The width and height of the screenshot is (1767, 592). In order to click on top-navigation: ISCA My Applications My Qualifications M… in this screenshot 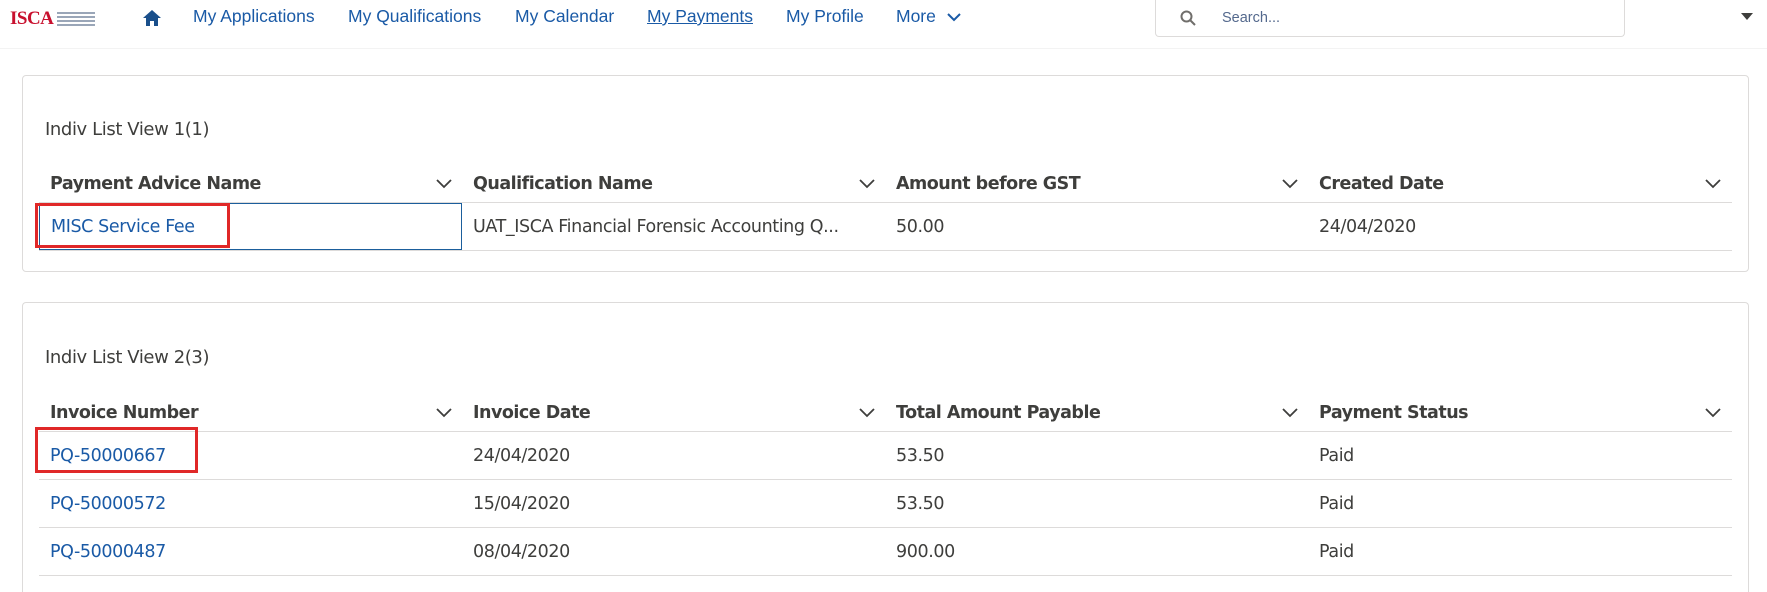, I will do `click(883, 20)`.